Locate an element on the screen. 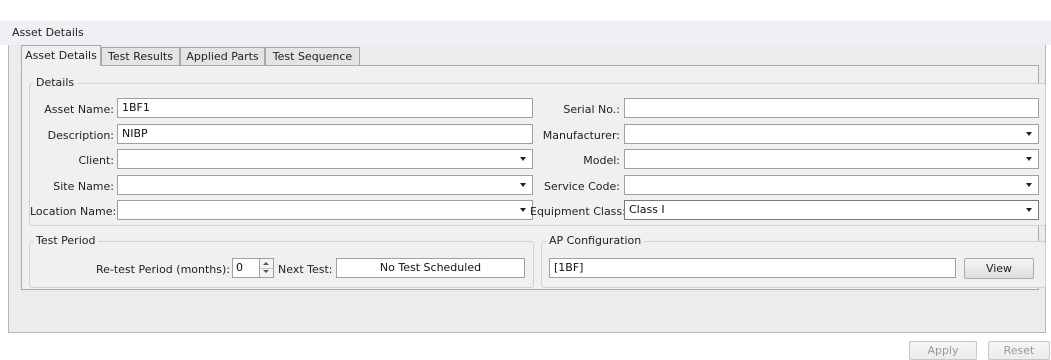  asset-name-label: Asset Name: is located at coordinates (79, 109).